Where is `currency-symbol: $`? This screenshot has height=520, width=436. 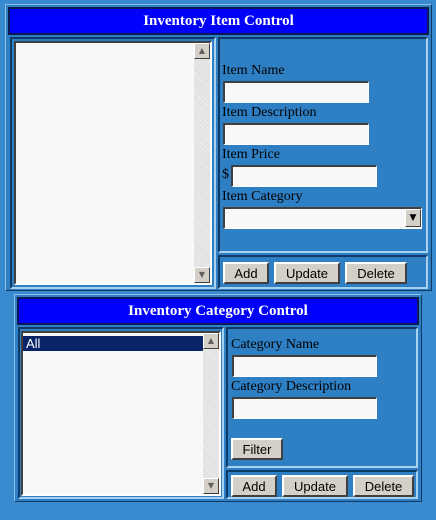 currency-symbol: $ is located at coordinates (225, 174).